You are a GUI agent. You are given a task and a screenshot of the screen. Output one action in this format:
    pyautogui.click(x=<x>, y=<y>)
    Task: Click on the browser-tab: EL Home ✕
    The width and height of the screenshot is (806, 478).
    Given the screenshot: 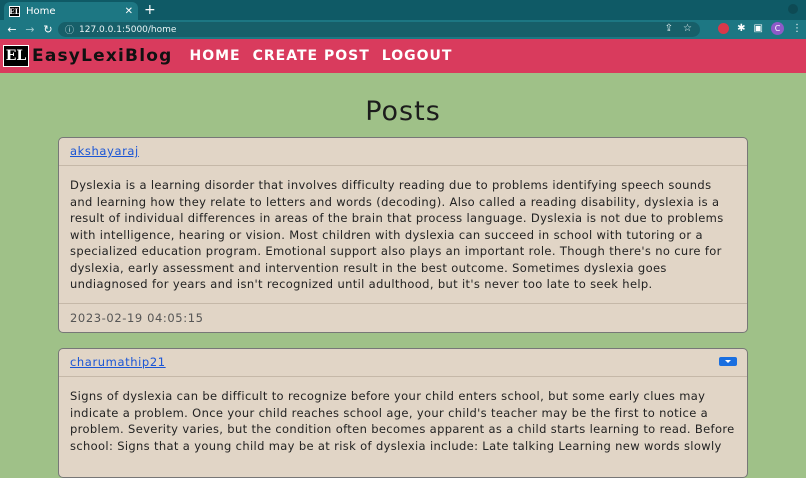 What is the action you would take?
    pyautogui.click(x=71, y=11)
    